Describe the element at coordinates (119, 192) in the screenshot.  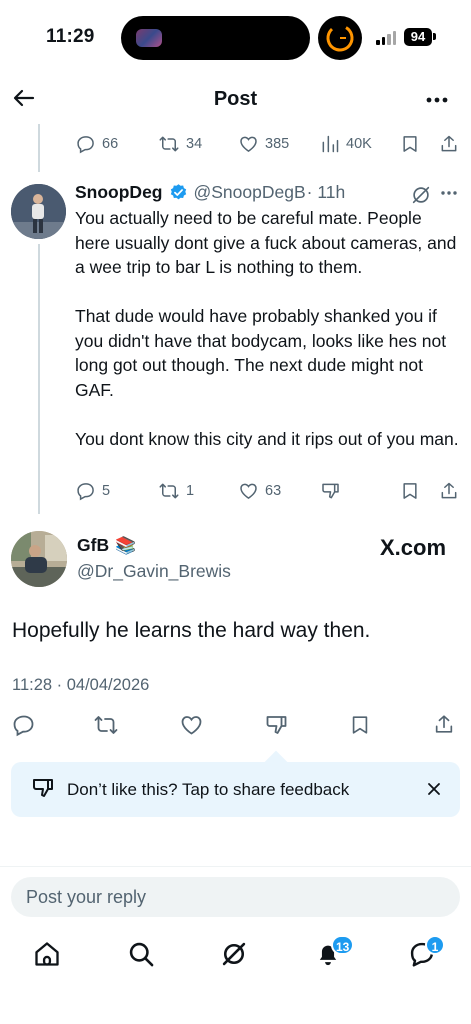
I see `author-name: SnoopDeg` at that location.